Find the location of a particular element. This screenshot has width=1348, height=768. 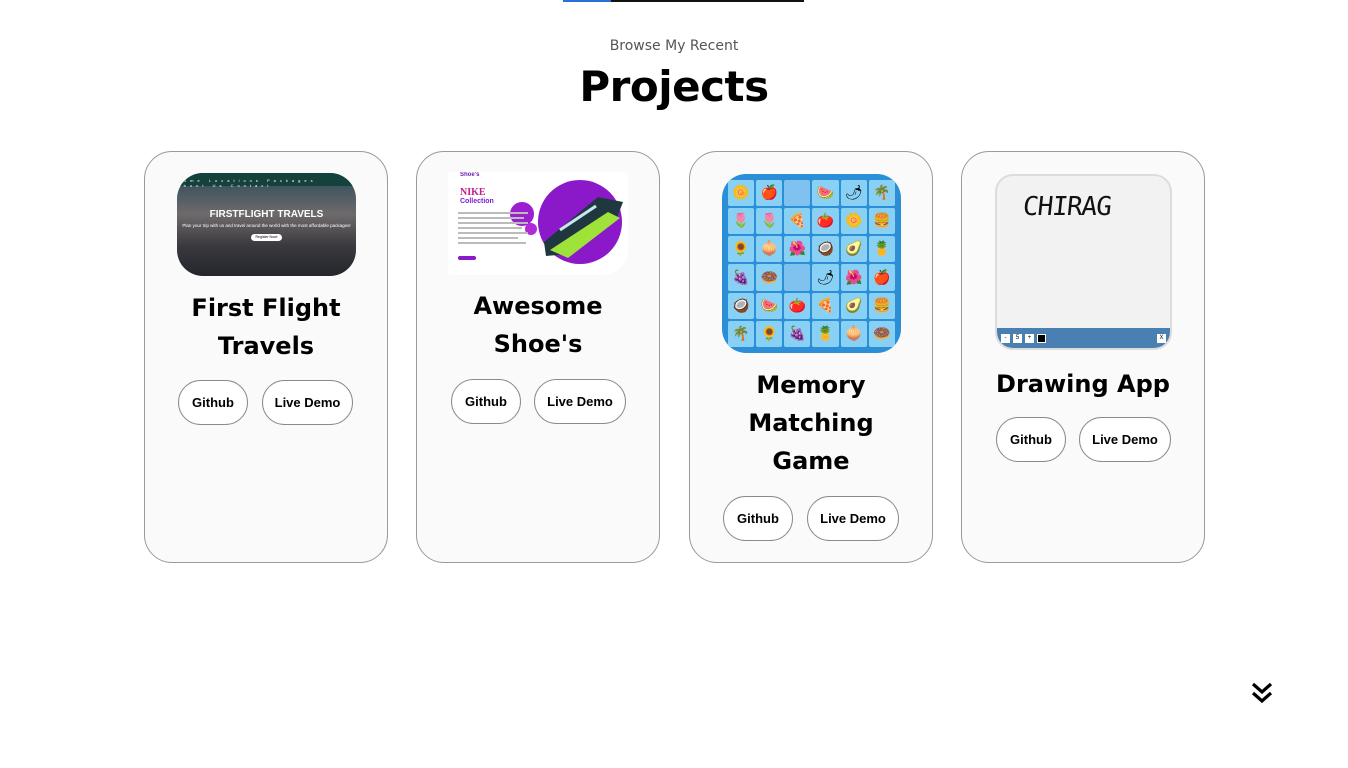

memory-grid: 🌼 🍎 🍉 🌶 🌴 🌷 🌷 🍕 🍅 🌼 🍔 🌻 🧅 🌺 🥥 🥑 🍍 🍇 🍩 🌶 🌺 🍎 🥥 🍉 🍅 🍕 🥑 🍔 🌴 🌻 🍇 🍍 🧅 🍩 is located at coordinates (811, 263).